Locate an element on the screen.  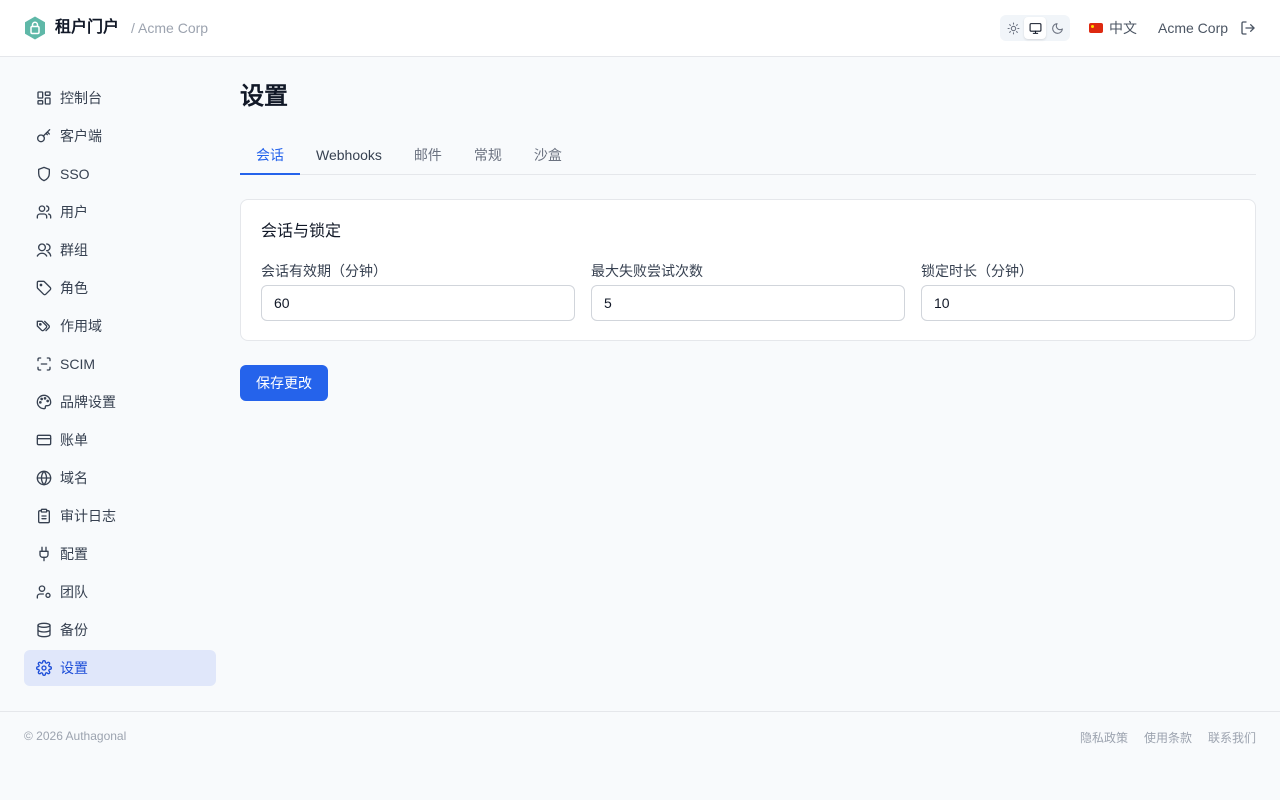
dark-theme-button is located at coordinates (1057, 28).